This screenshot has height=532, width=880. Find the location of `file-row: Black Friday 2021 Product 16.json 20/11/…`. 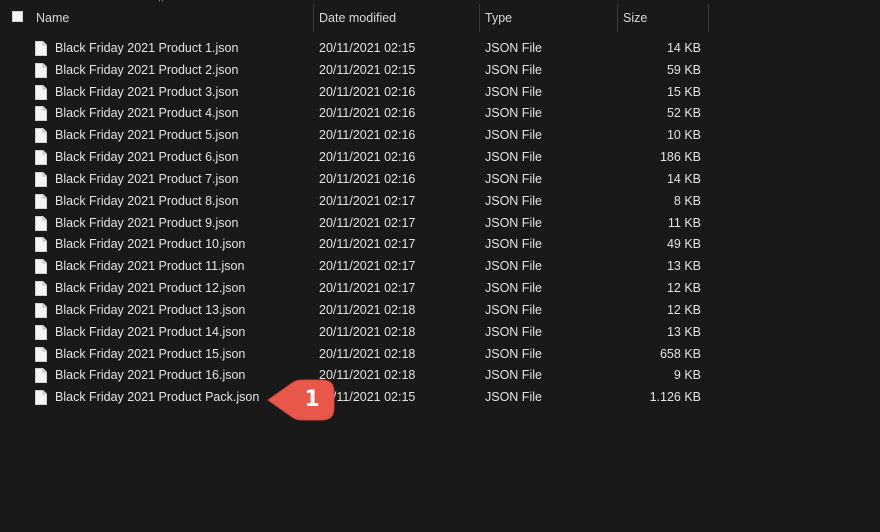

file-row: Black Friday 2021 Product 16.json 20/11/… is located at coordinates (440, 376).